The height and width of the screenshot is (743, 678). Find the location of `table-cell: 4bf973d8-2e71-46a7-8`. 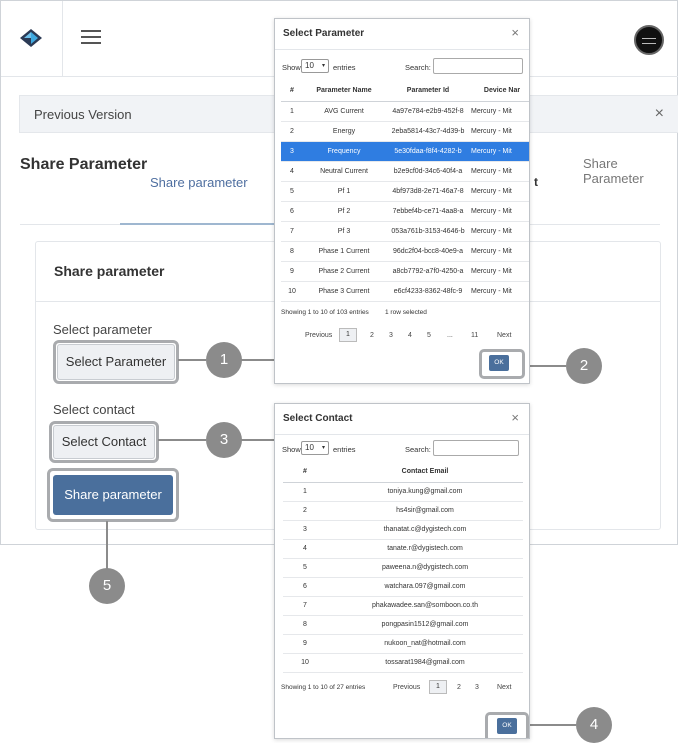

table-cell: 4bf973d8-2e71-46a7-8 is located at coordinates (428, 191).